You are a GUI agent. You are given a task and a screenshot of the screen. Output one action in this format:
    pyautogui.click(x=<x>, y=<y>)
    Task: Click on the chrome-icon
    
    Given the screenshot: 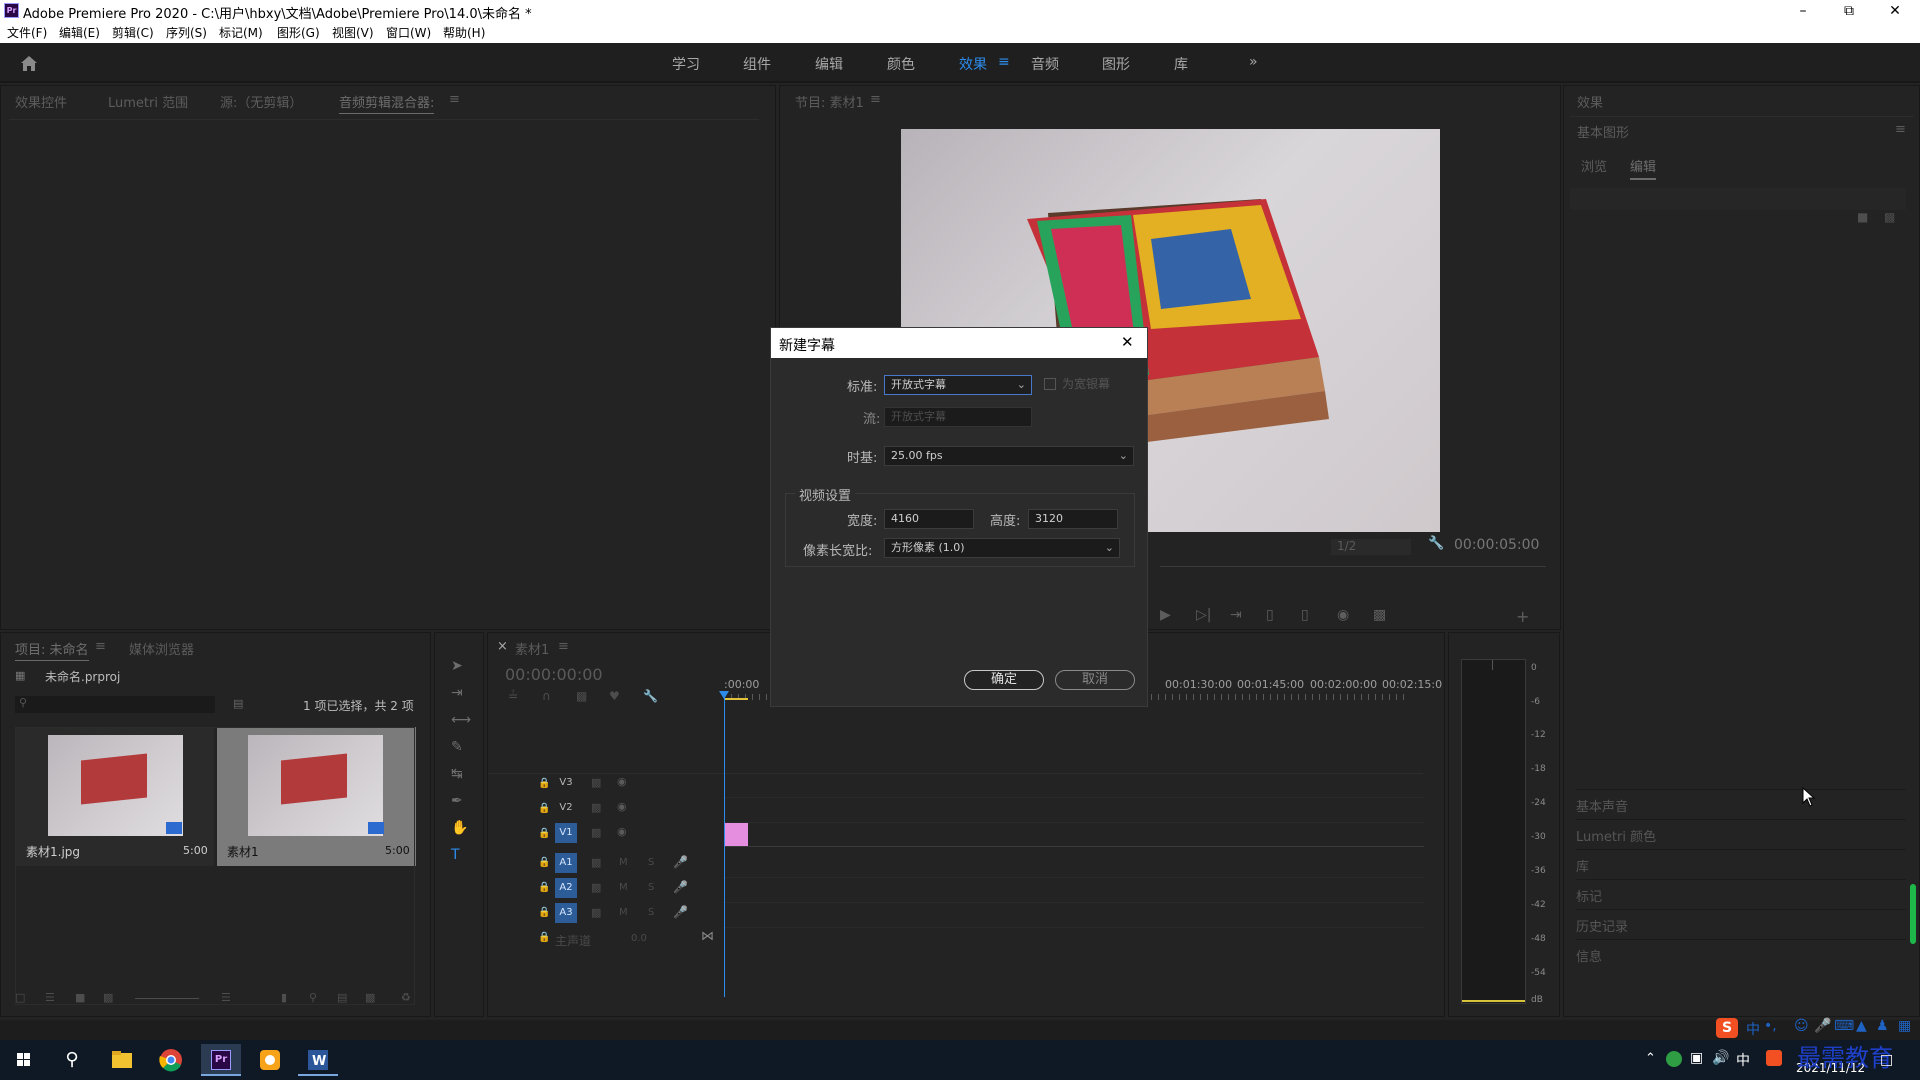 What is the action you would take?
    pyautogui.click(x=171, y=1060)
    